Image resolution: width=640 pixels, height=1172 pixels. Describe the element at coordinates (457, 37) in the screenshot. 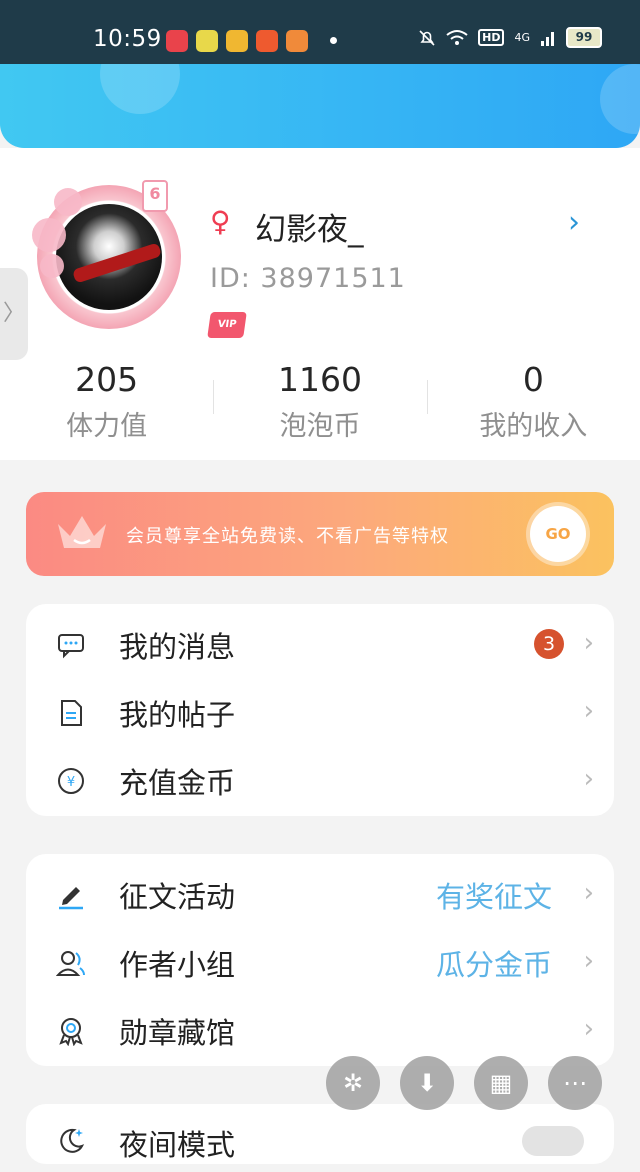

I see `wifi-icon` at that location.